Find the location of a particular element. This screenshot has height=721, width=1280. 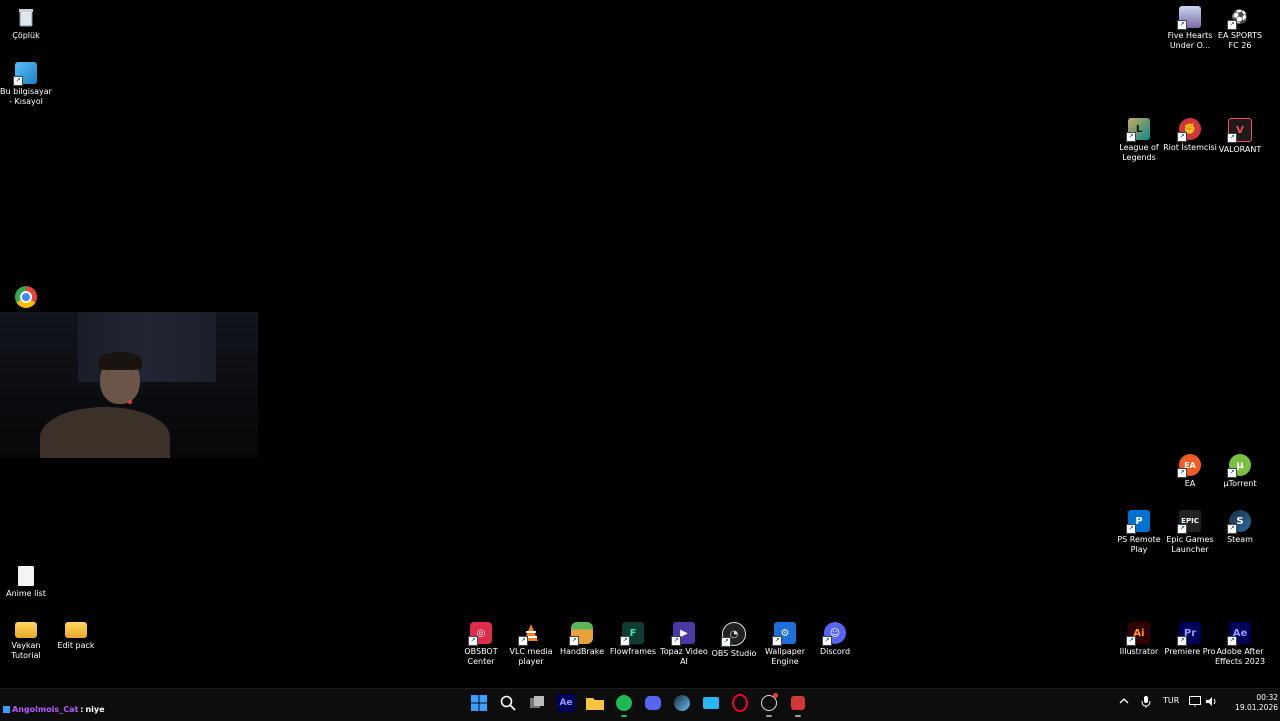

search-button is located at coordinates (508, 703).